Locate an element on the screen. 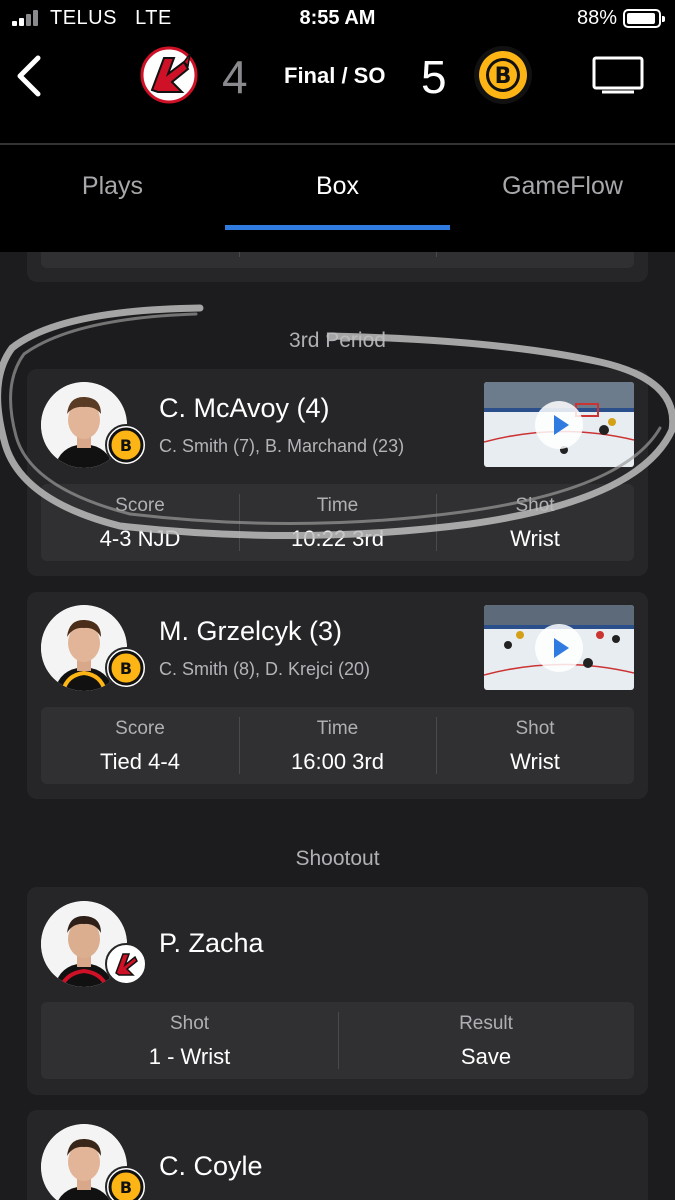  stat-time: Time 16:00 3rd is located at coordinates (337, 745).